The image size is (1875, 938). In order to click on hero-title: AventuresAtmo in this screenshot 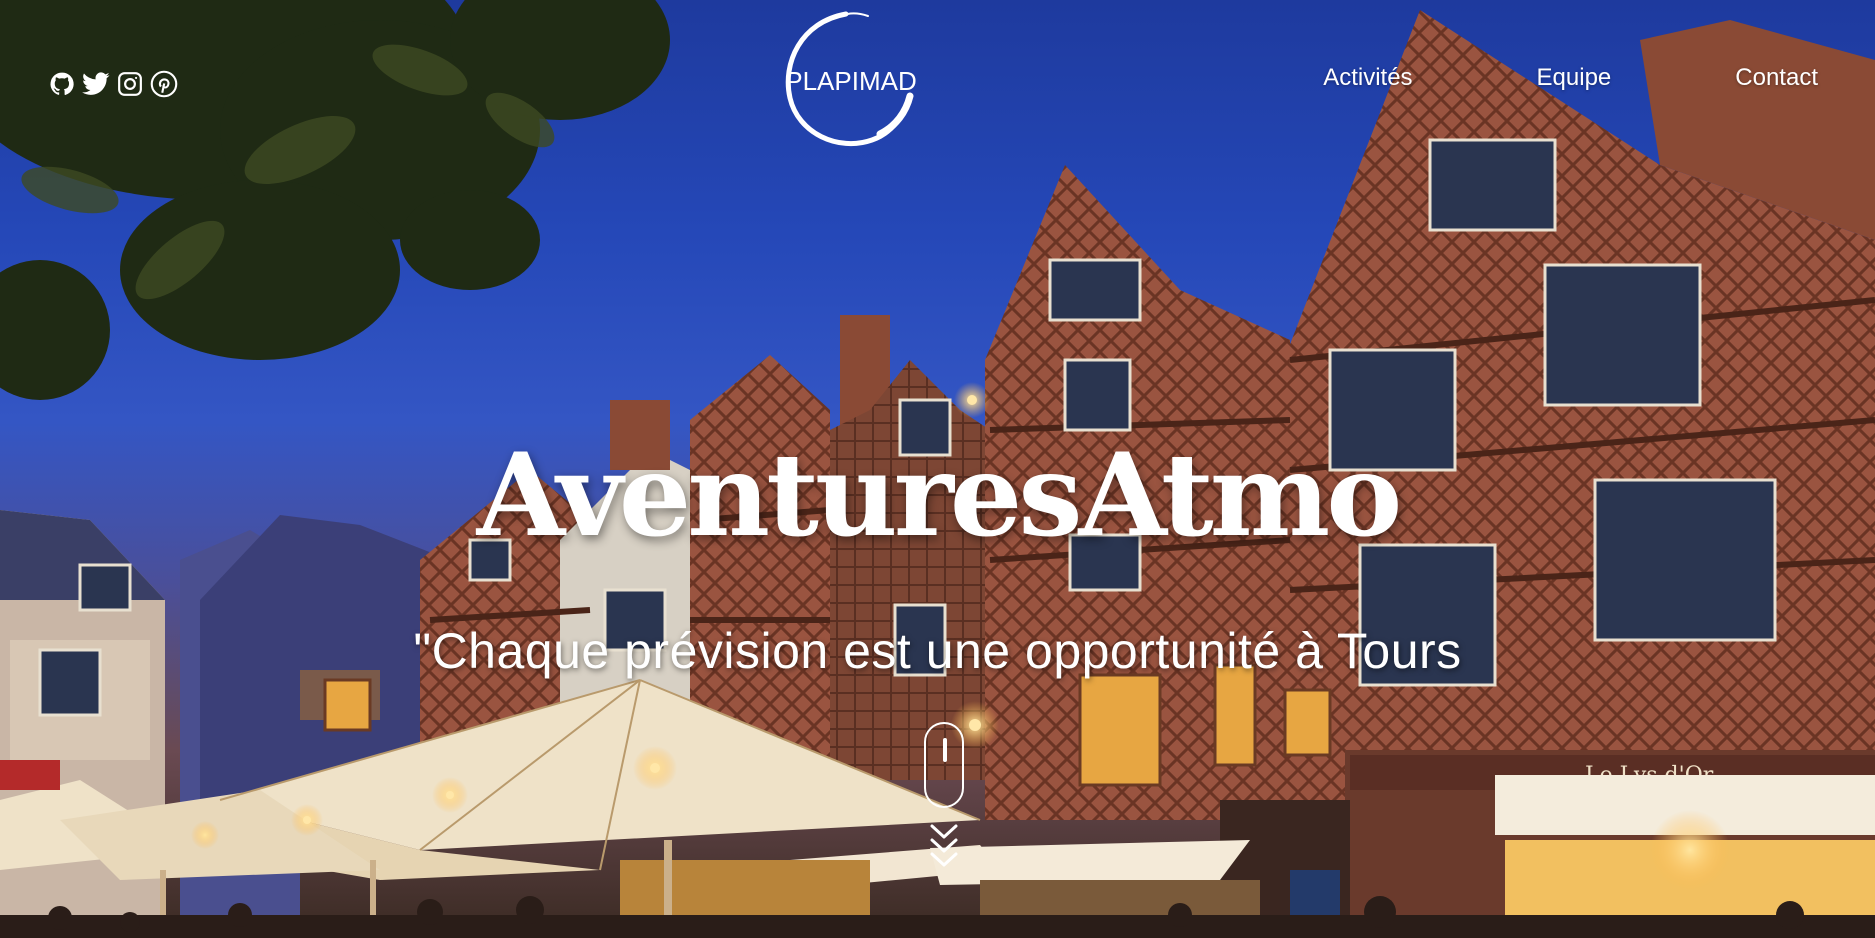, I will do `click(939, 495)`.